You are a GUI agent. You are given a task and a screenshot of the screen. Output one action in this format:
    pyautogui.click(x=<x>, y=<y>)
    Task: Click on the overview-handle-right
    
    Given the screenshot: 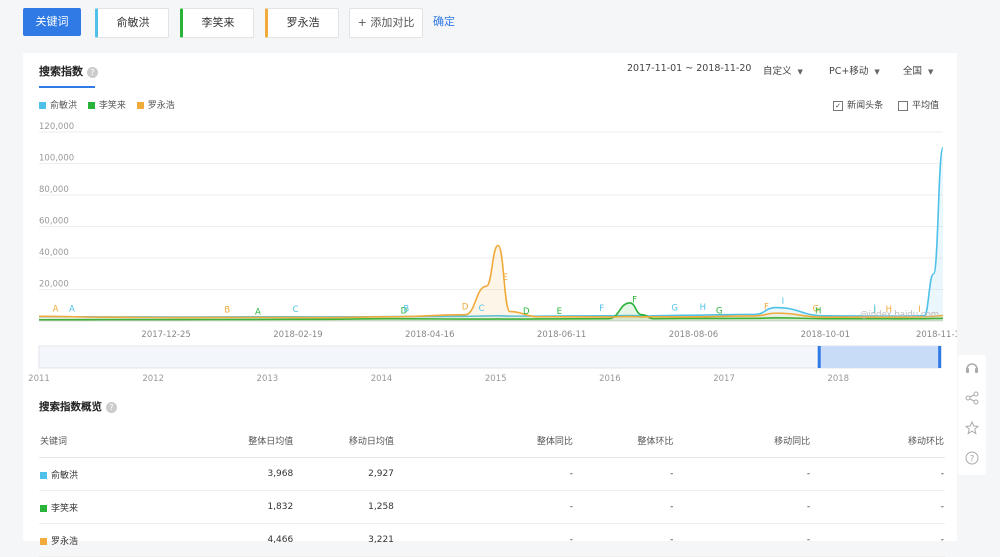 What is the action you would take?
    pyautogui.click(x=940, y=357)
    